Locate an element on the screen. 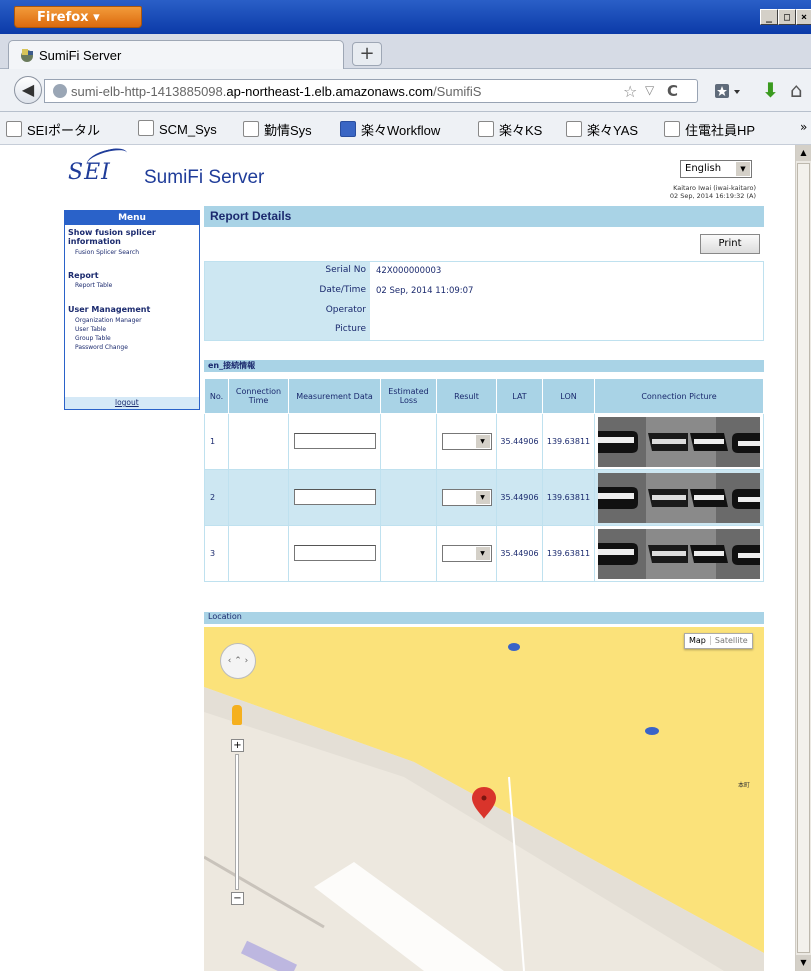  zoom-out-button: − is located at coordinates (237, 898).